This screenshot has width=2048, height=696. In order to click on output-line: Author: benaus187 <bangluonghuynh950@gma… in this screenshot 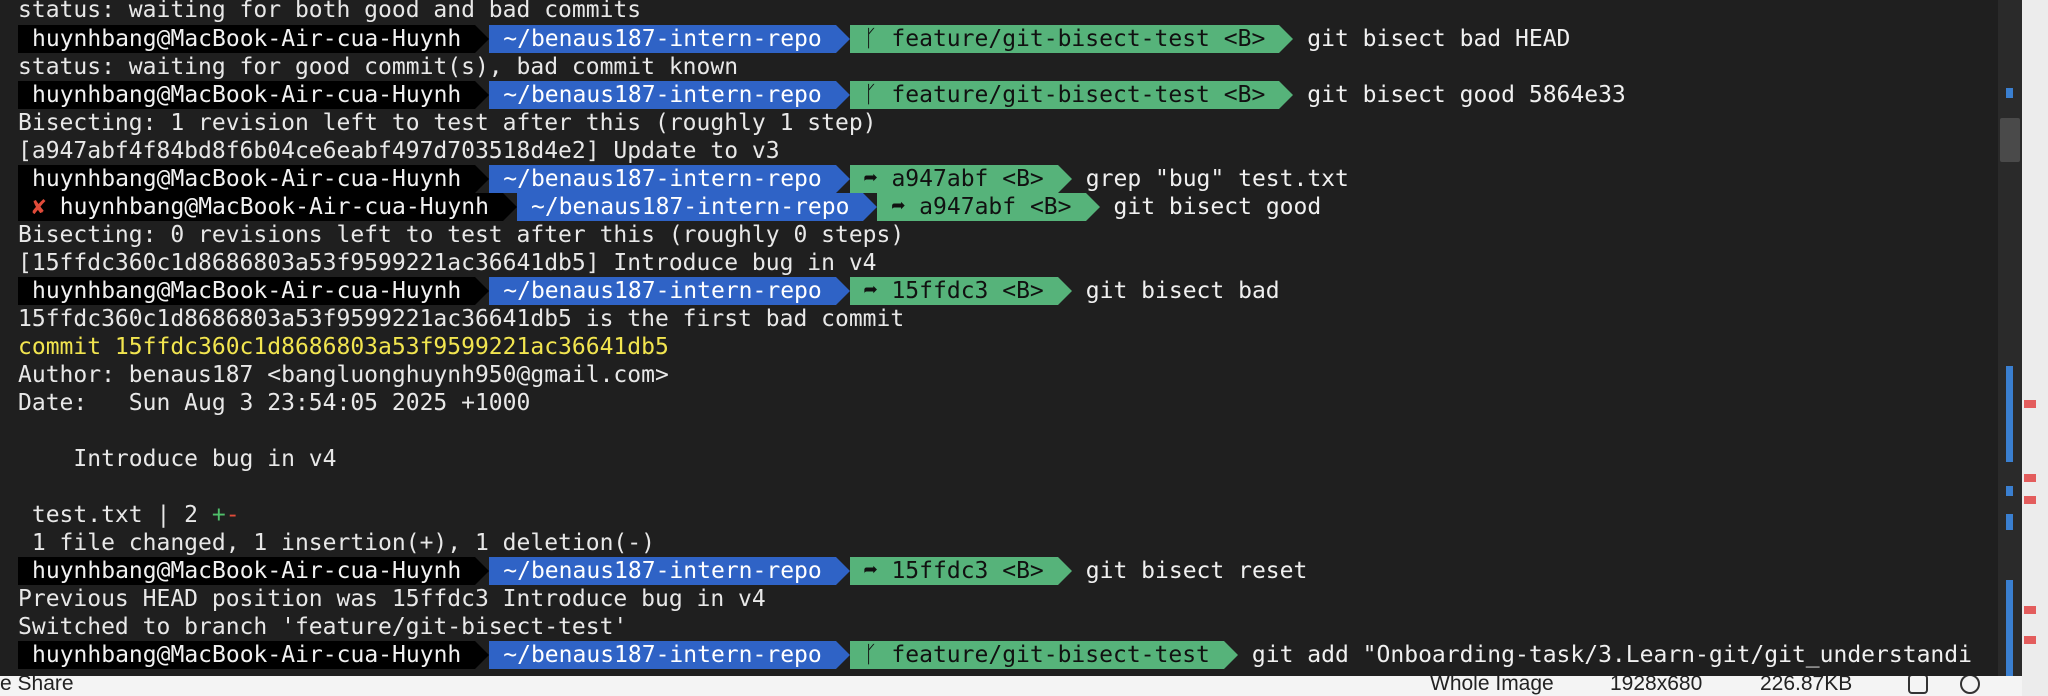, I will do `click(343, 375)`.